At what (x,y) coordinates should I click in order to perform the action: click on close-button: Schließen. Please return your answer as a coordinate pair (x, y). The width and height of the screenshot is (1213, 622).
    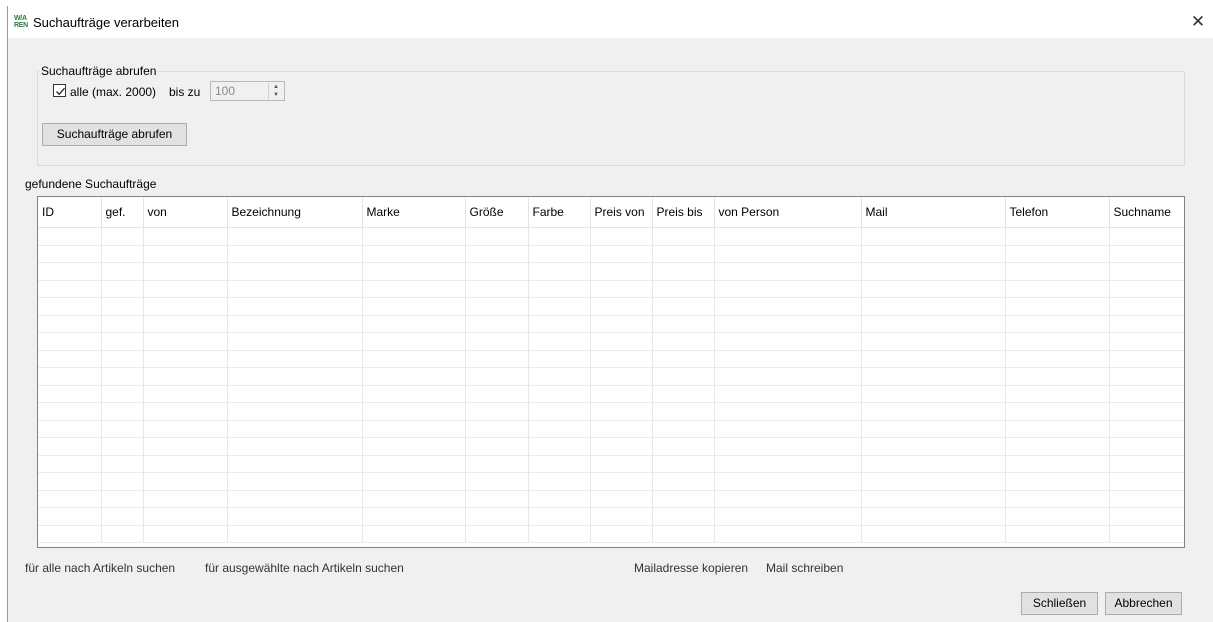
    Looking at the image, I should click on (1059, 603).